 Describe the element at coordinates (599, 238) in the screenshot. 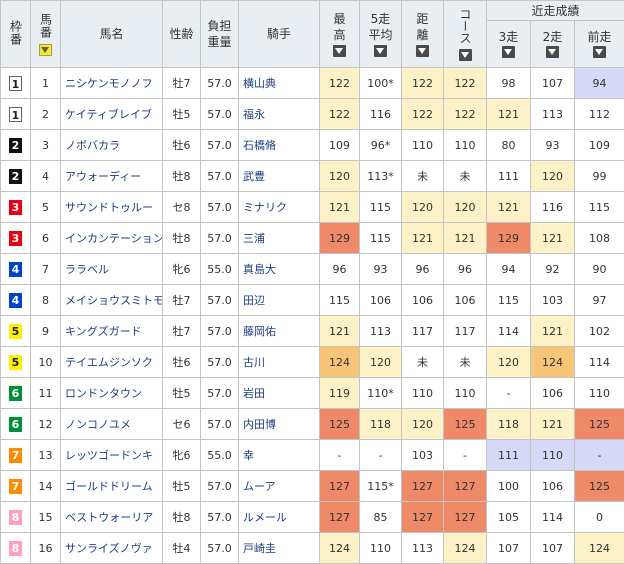

I see `r1-cell: 108` at that location.